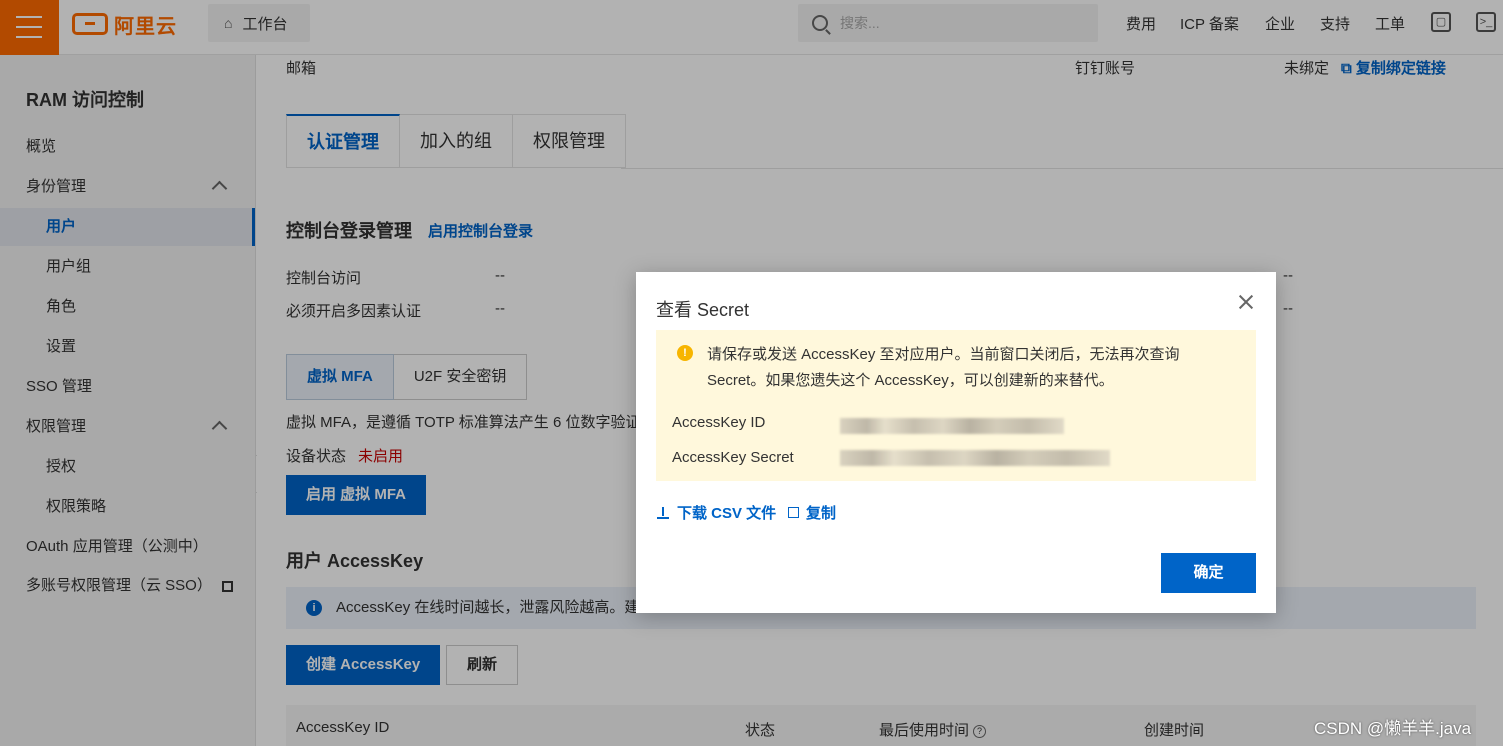  I want to click on copy-label: 复制, so click(821, 513).